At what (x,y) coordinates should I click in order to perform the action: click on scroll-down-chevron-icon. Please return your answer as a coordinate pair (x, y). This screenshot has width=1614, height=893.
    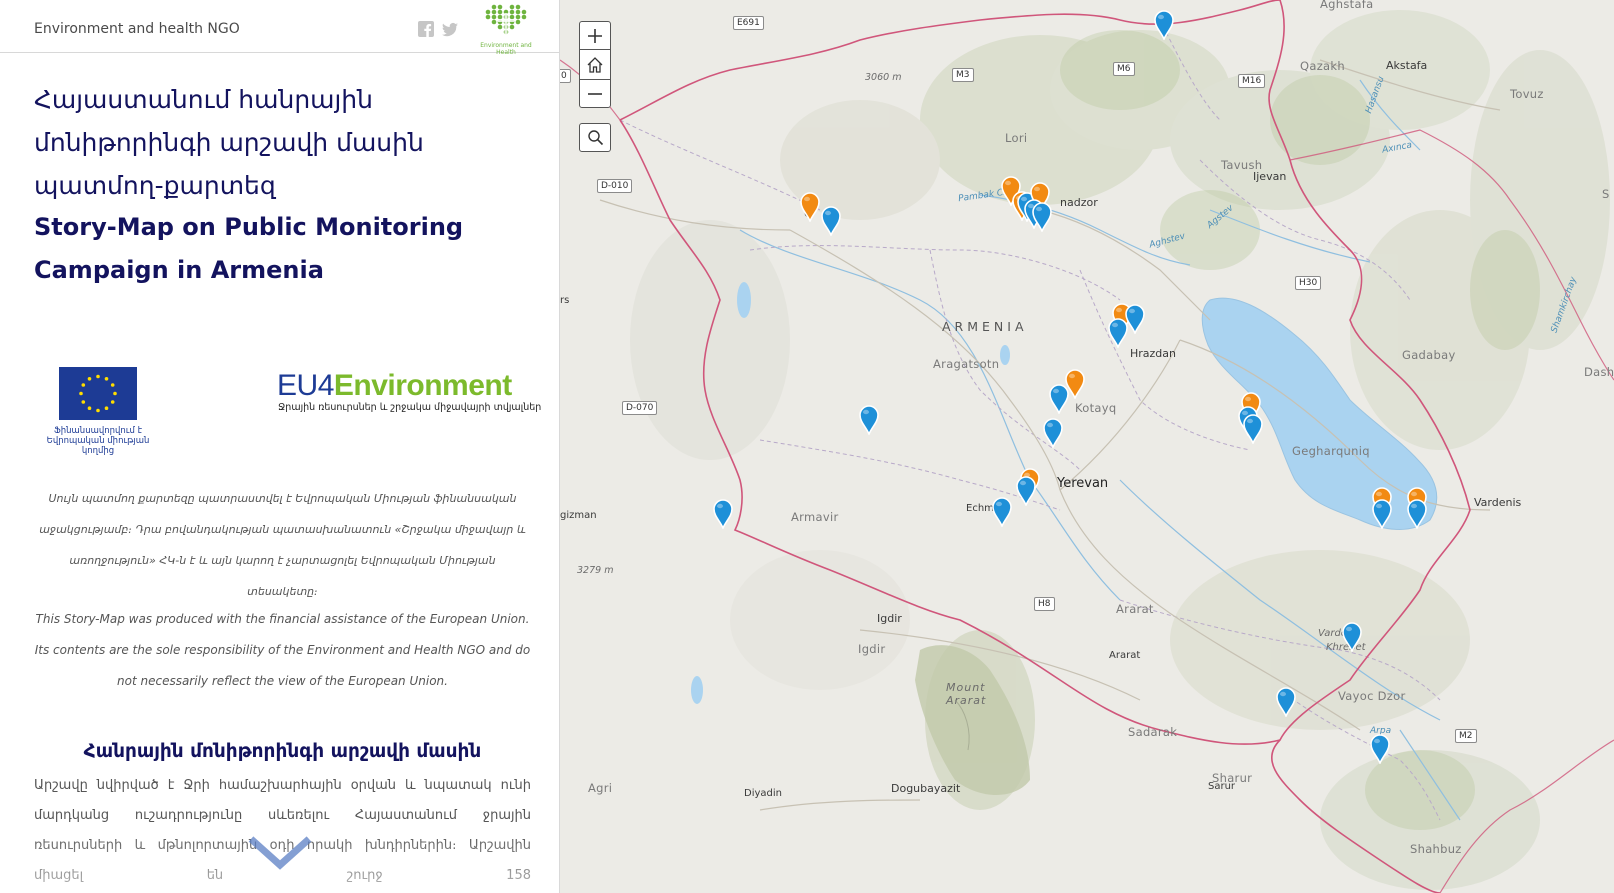
    Looking at the image, I should click on (280, 853).